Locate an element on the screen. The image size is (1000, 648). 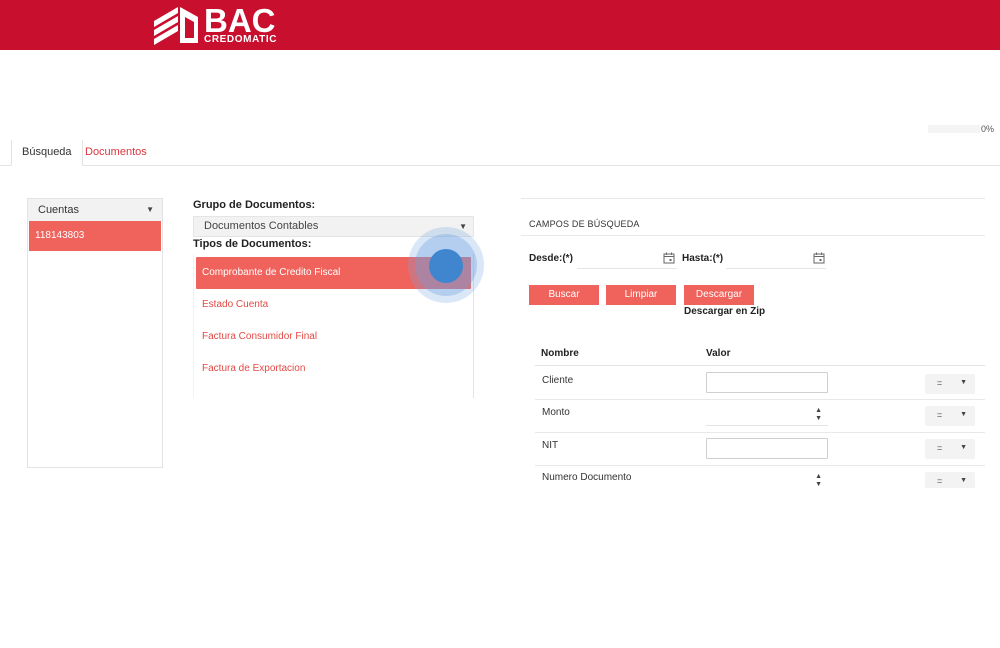
bac-logo: BAC CREDOMATIC is located at coordinates (214, 24).